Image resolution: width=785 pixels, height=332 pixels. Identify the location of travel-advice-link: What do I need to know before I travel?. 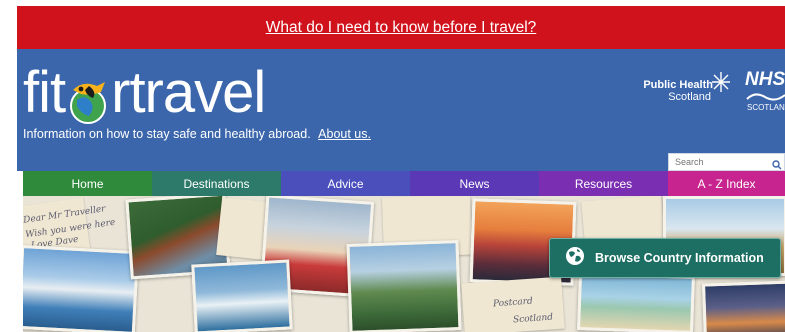
(401, 28).